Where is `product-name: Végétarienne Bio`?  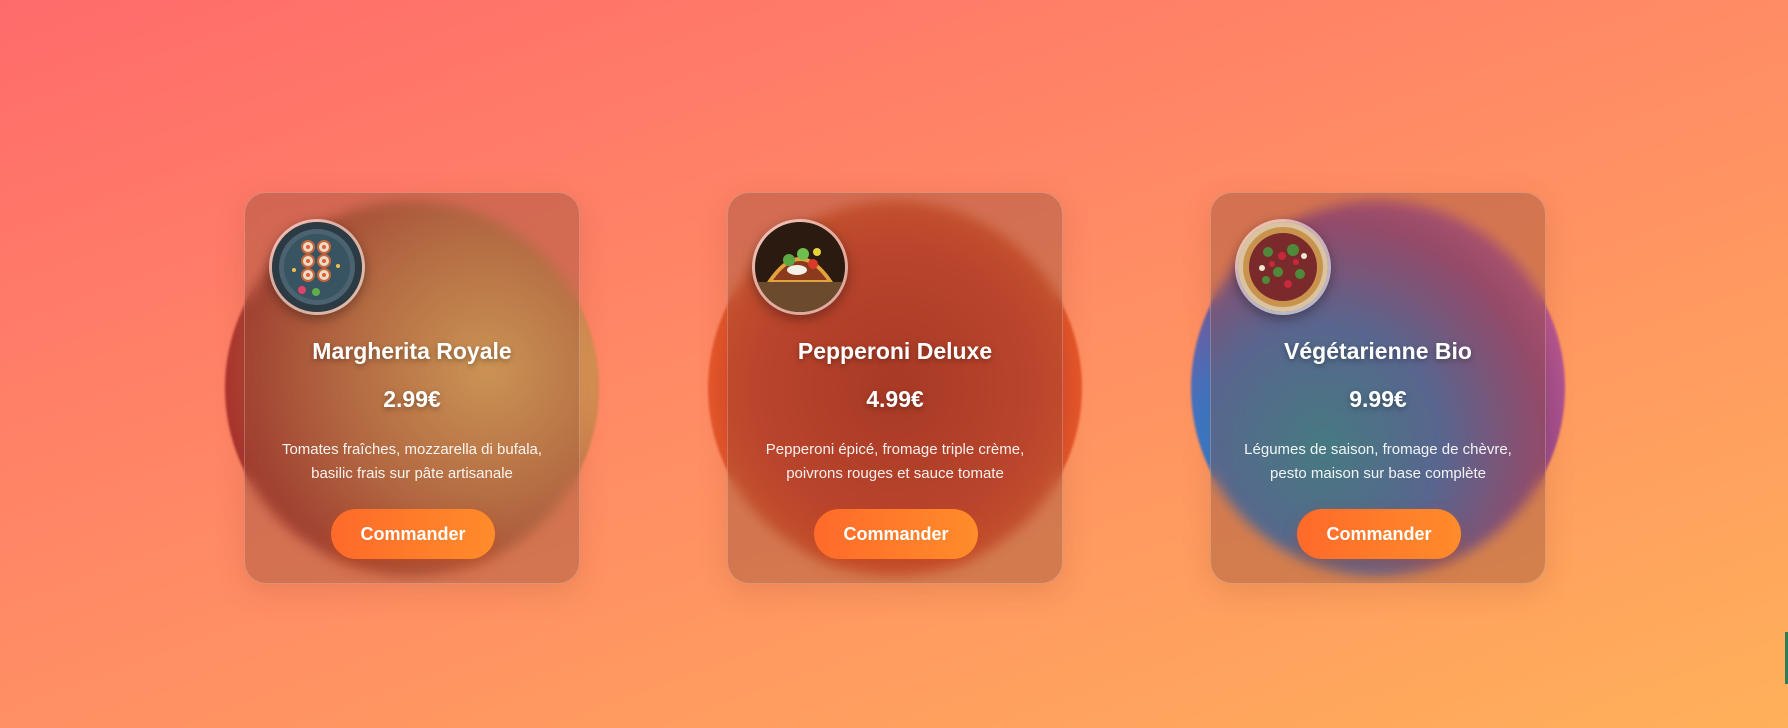
product-name: Végétarienne Bio is located at coordinates (1378, 351).